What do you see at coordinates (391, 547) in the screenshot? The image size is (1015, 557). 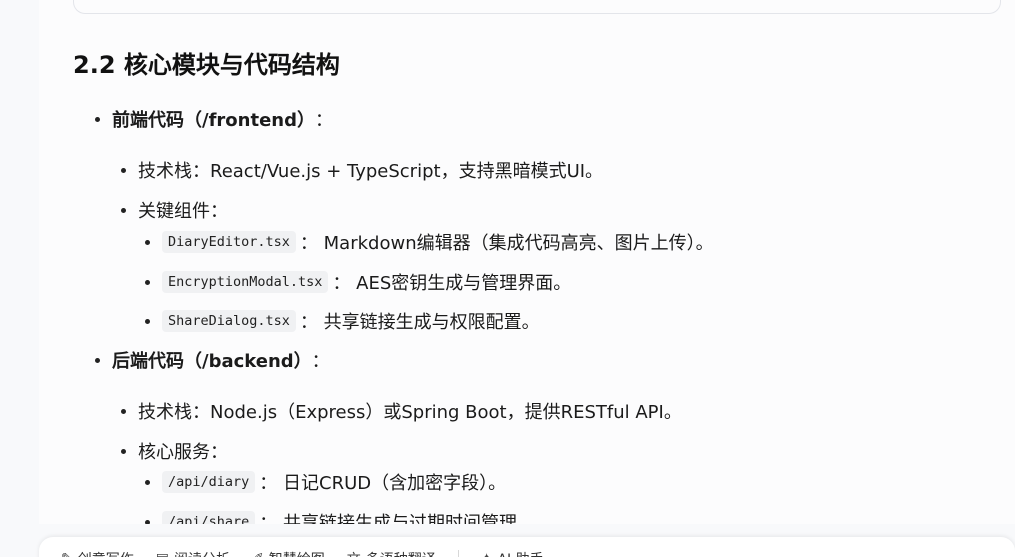 I see `tool-translation: 文 多语种翻译` at bounding box center [391, 547].